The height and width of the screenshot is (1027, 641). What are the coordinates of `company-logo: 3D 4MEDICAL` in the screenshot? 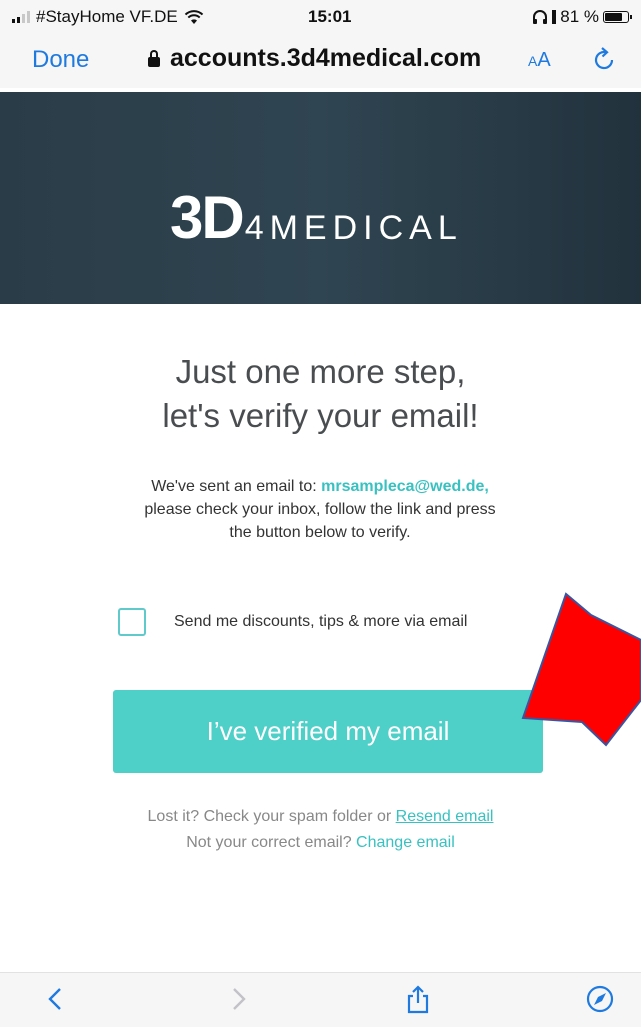 It's located at (316, 218).